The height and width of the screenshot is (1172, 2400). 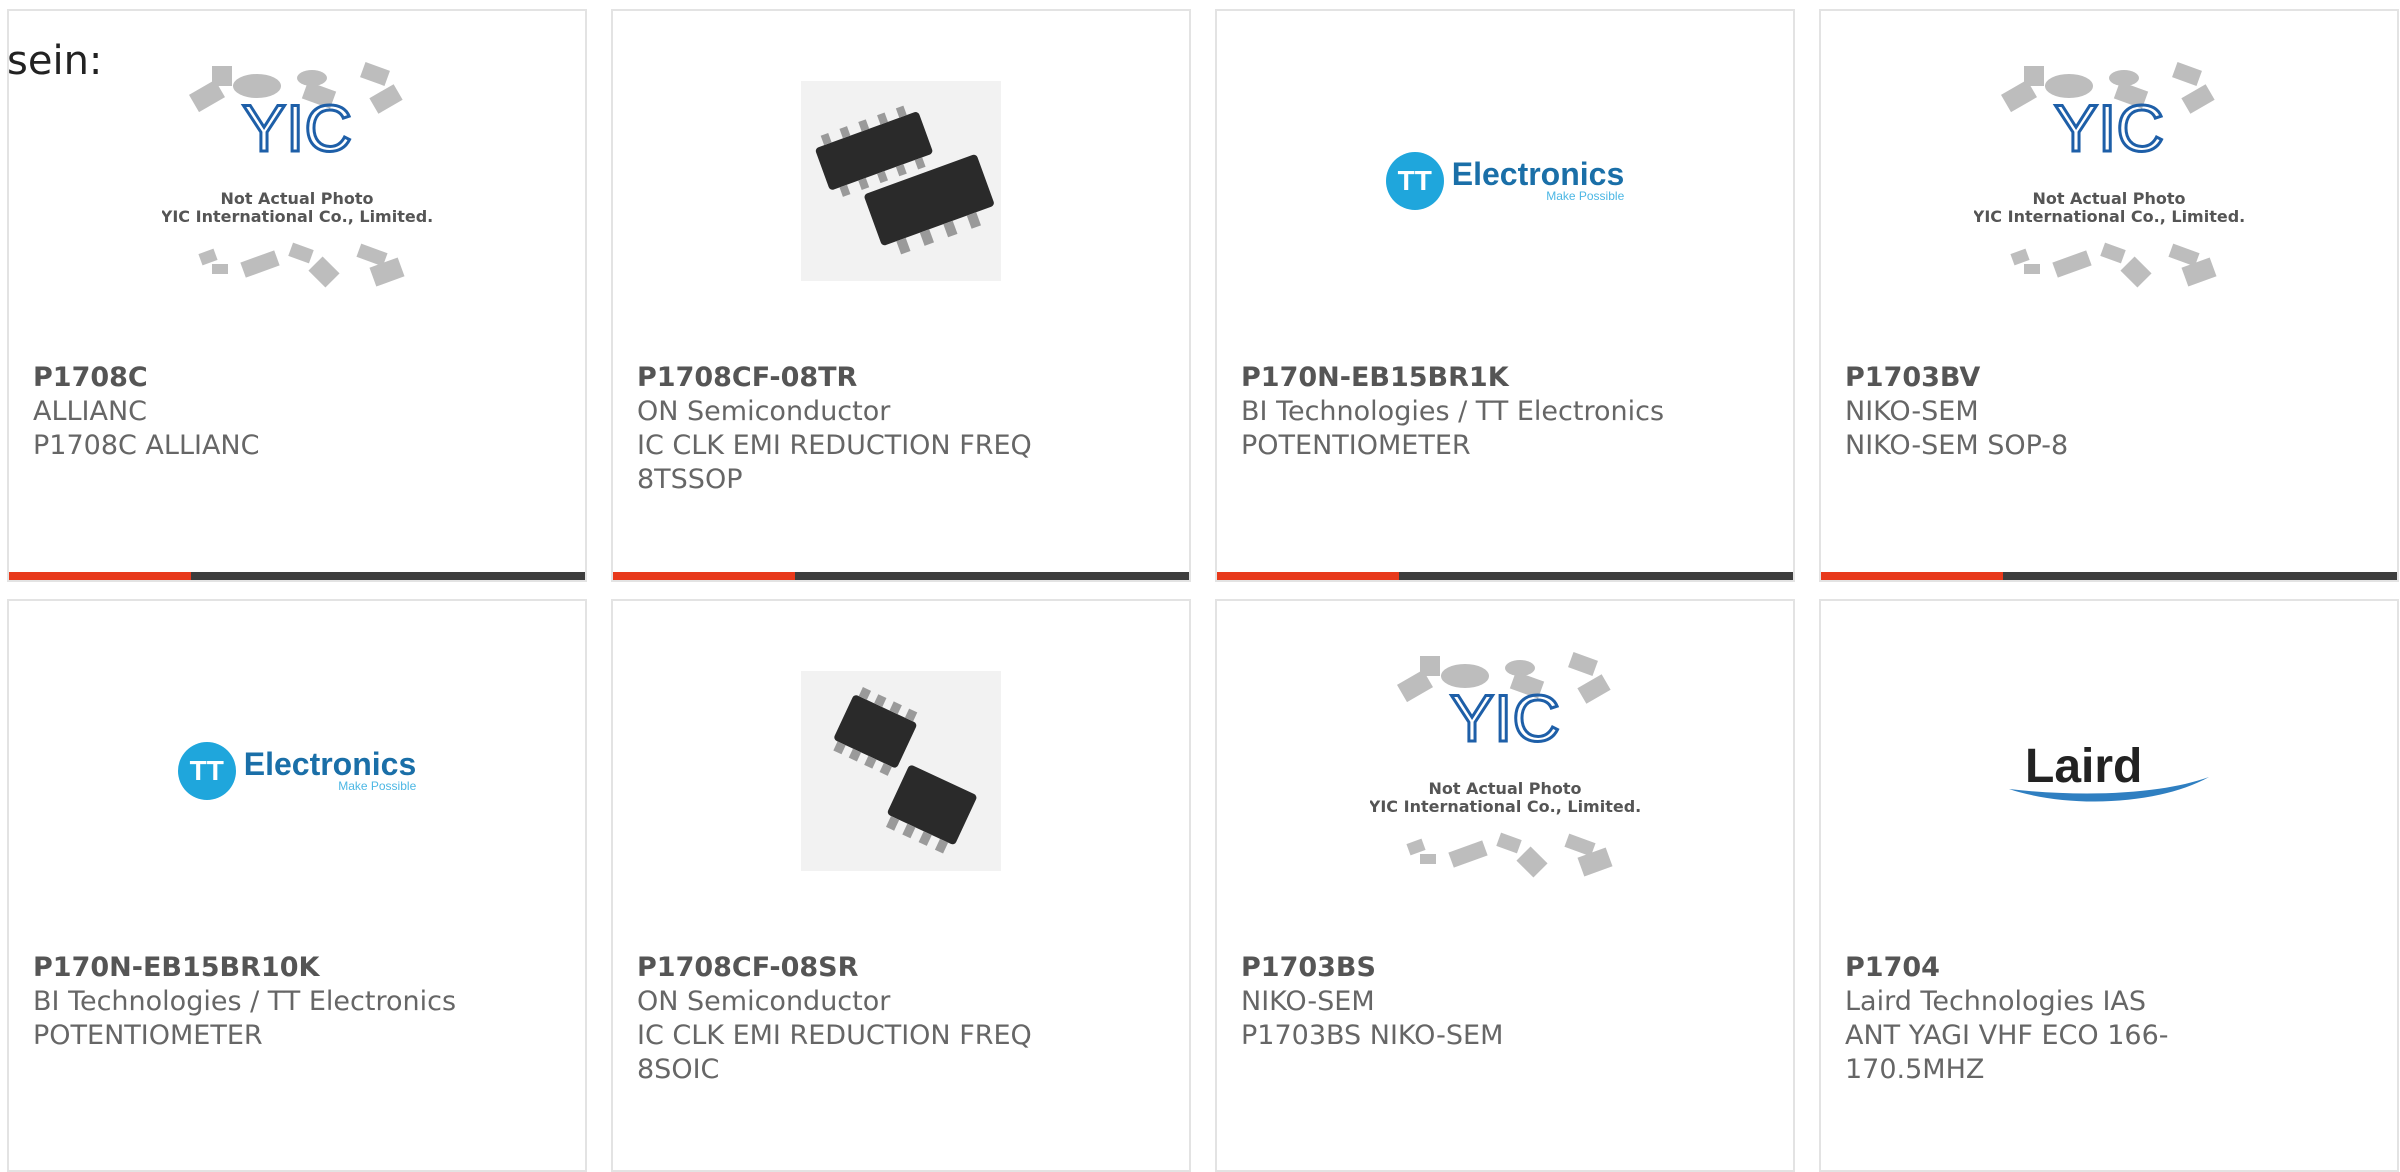 I want to click on part-number: P1708C, so click(x=289, y=378).